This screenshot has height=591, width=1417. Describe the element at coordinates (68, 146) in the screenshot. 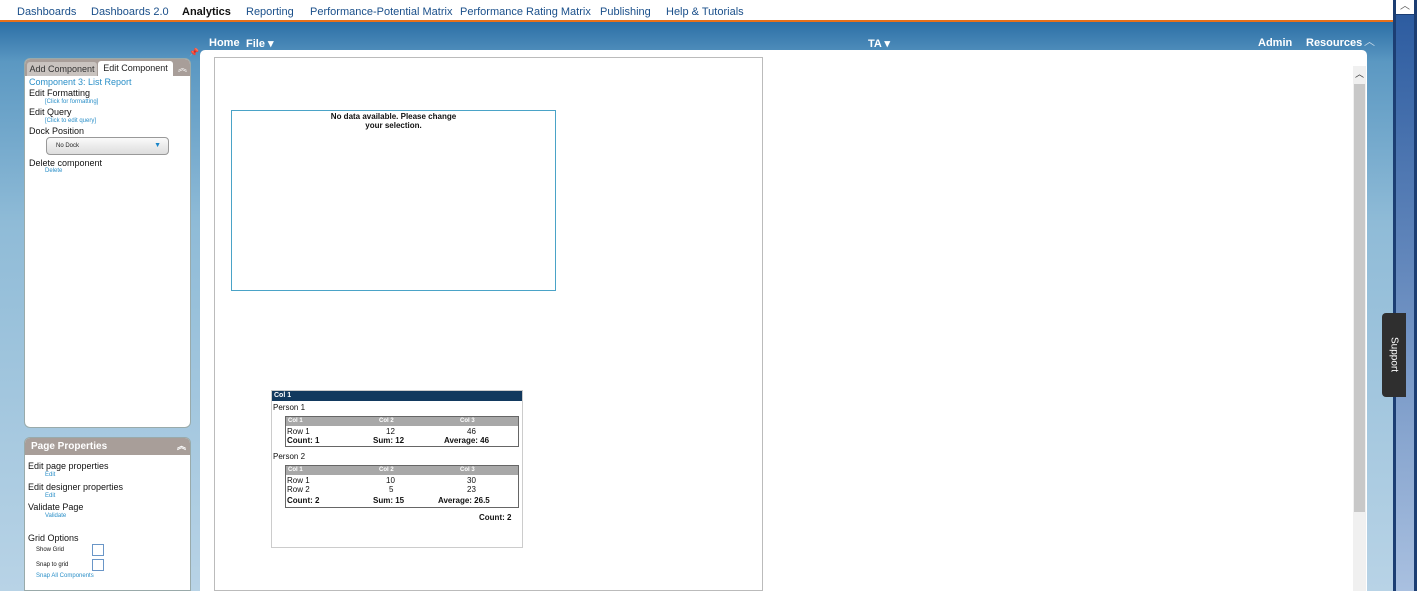

I see `dock-position-value: No Dock` at that location.